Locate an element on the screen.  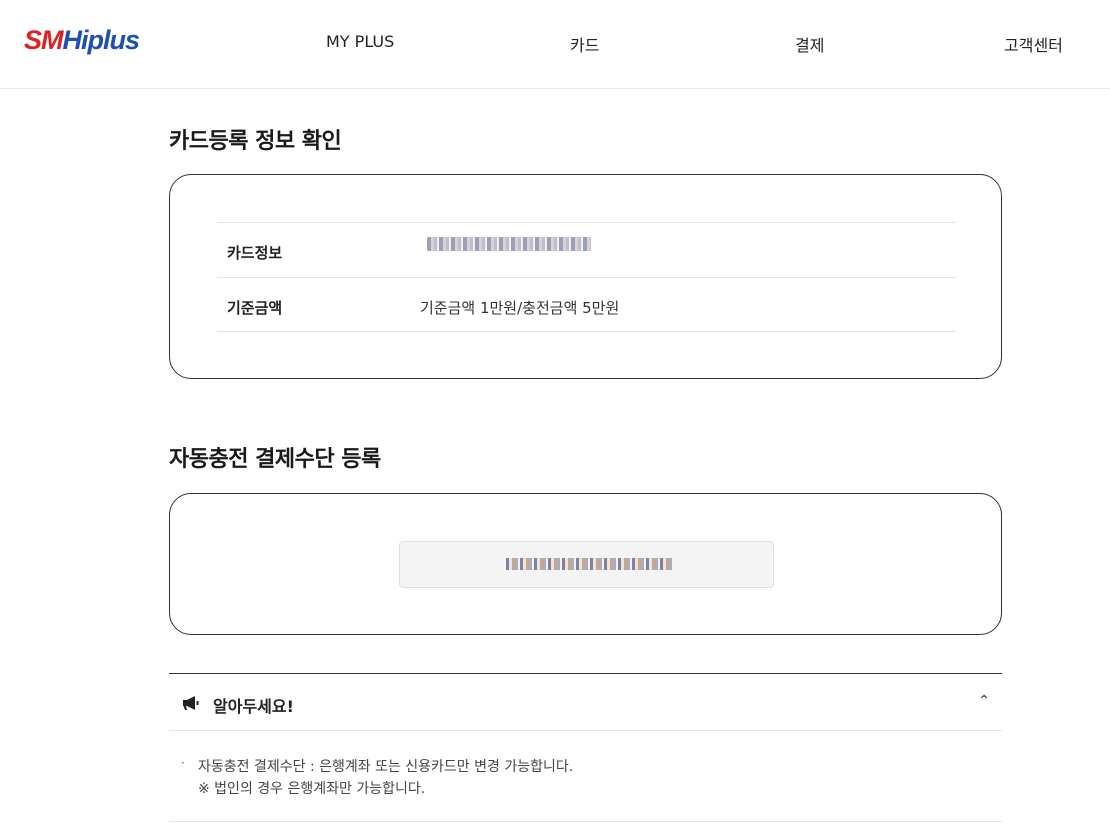
notice-toggle: 알아두세요! ⌃ is located at coordinates (585, 702).